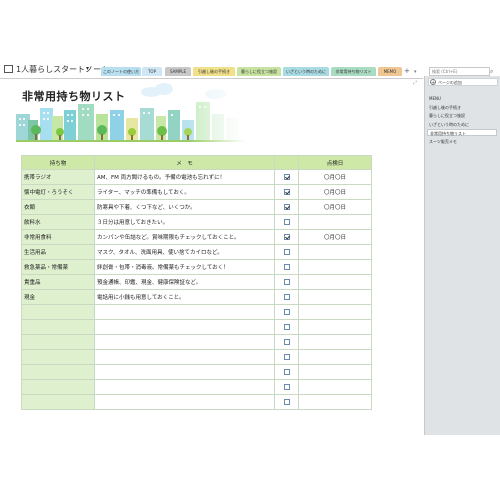 This screenshot has width=500, height=500. What do you see at coordinates (58, 237) in the screenshot?
I see `item-cell: 非常用食料` at bounding box center [58, 237].